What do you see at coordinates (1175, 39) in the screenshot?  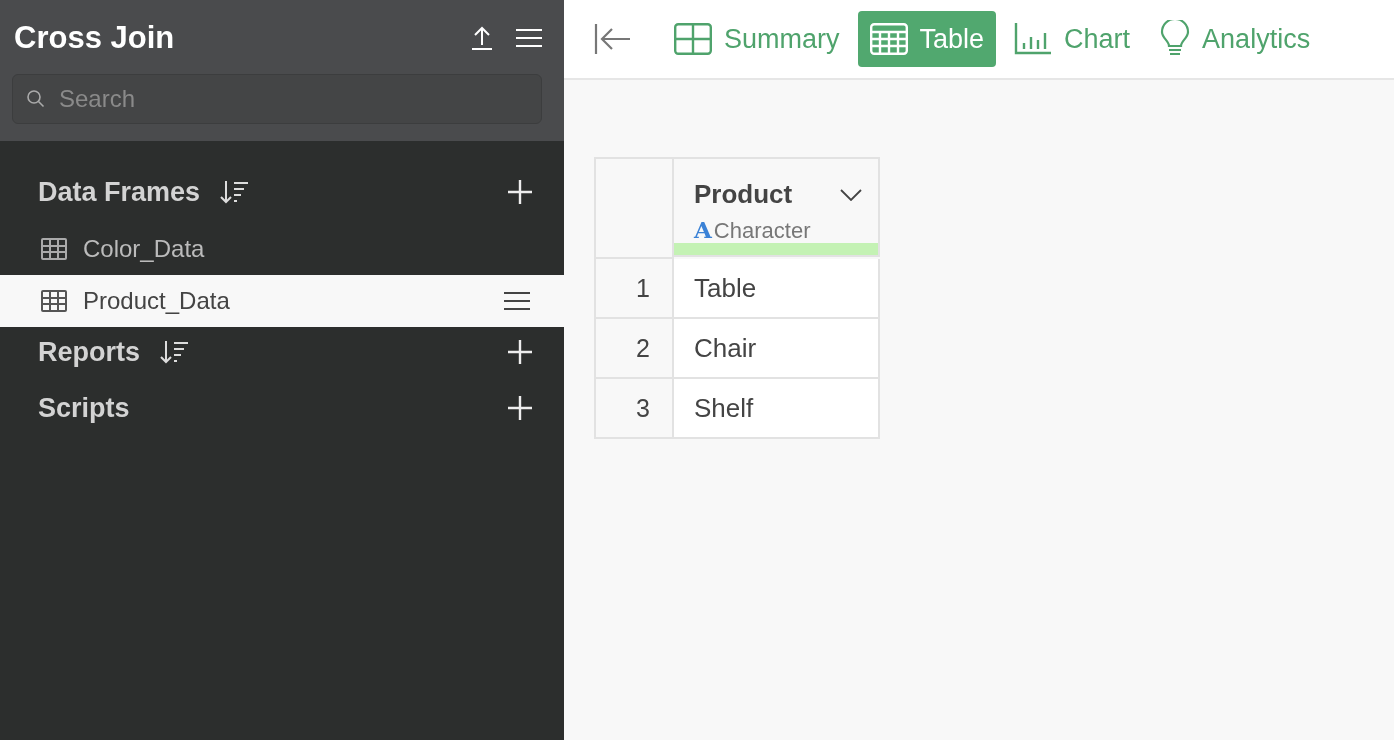 I see `lightbulb-icon` at bounding box center [1175, 39].